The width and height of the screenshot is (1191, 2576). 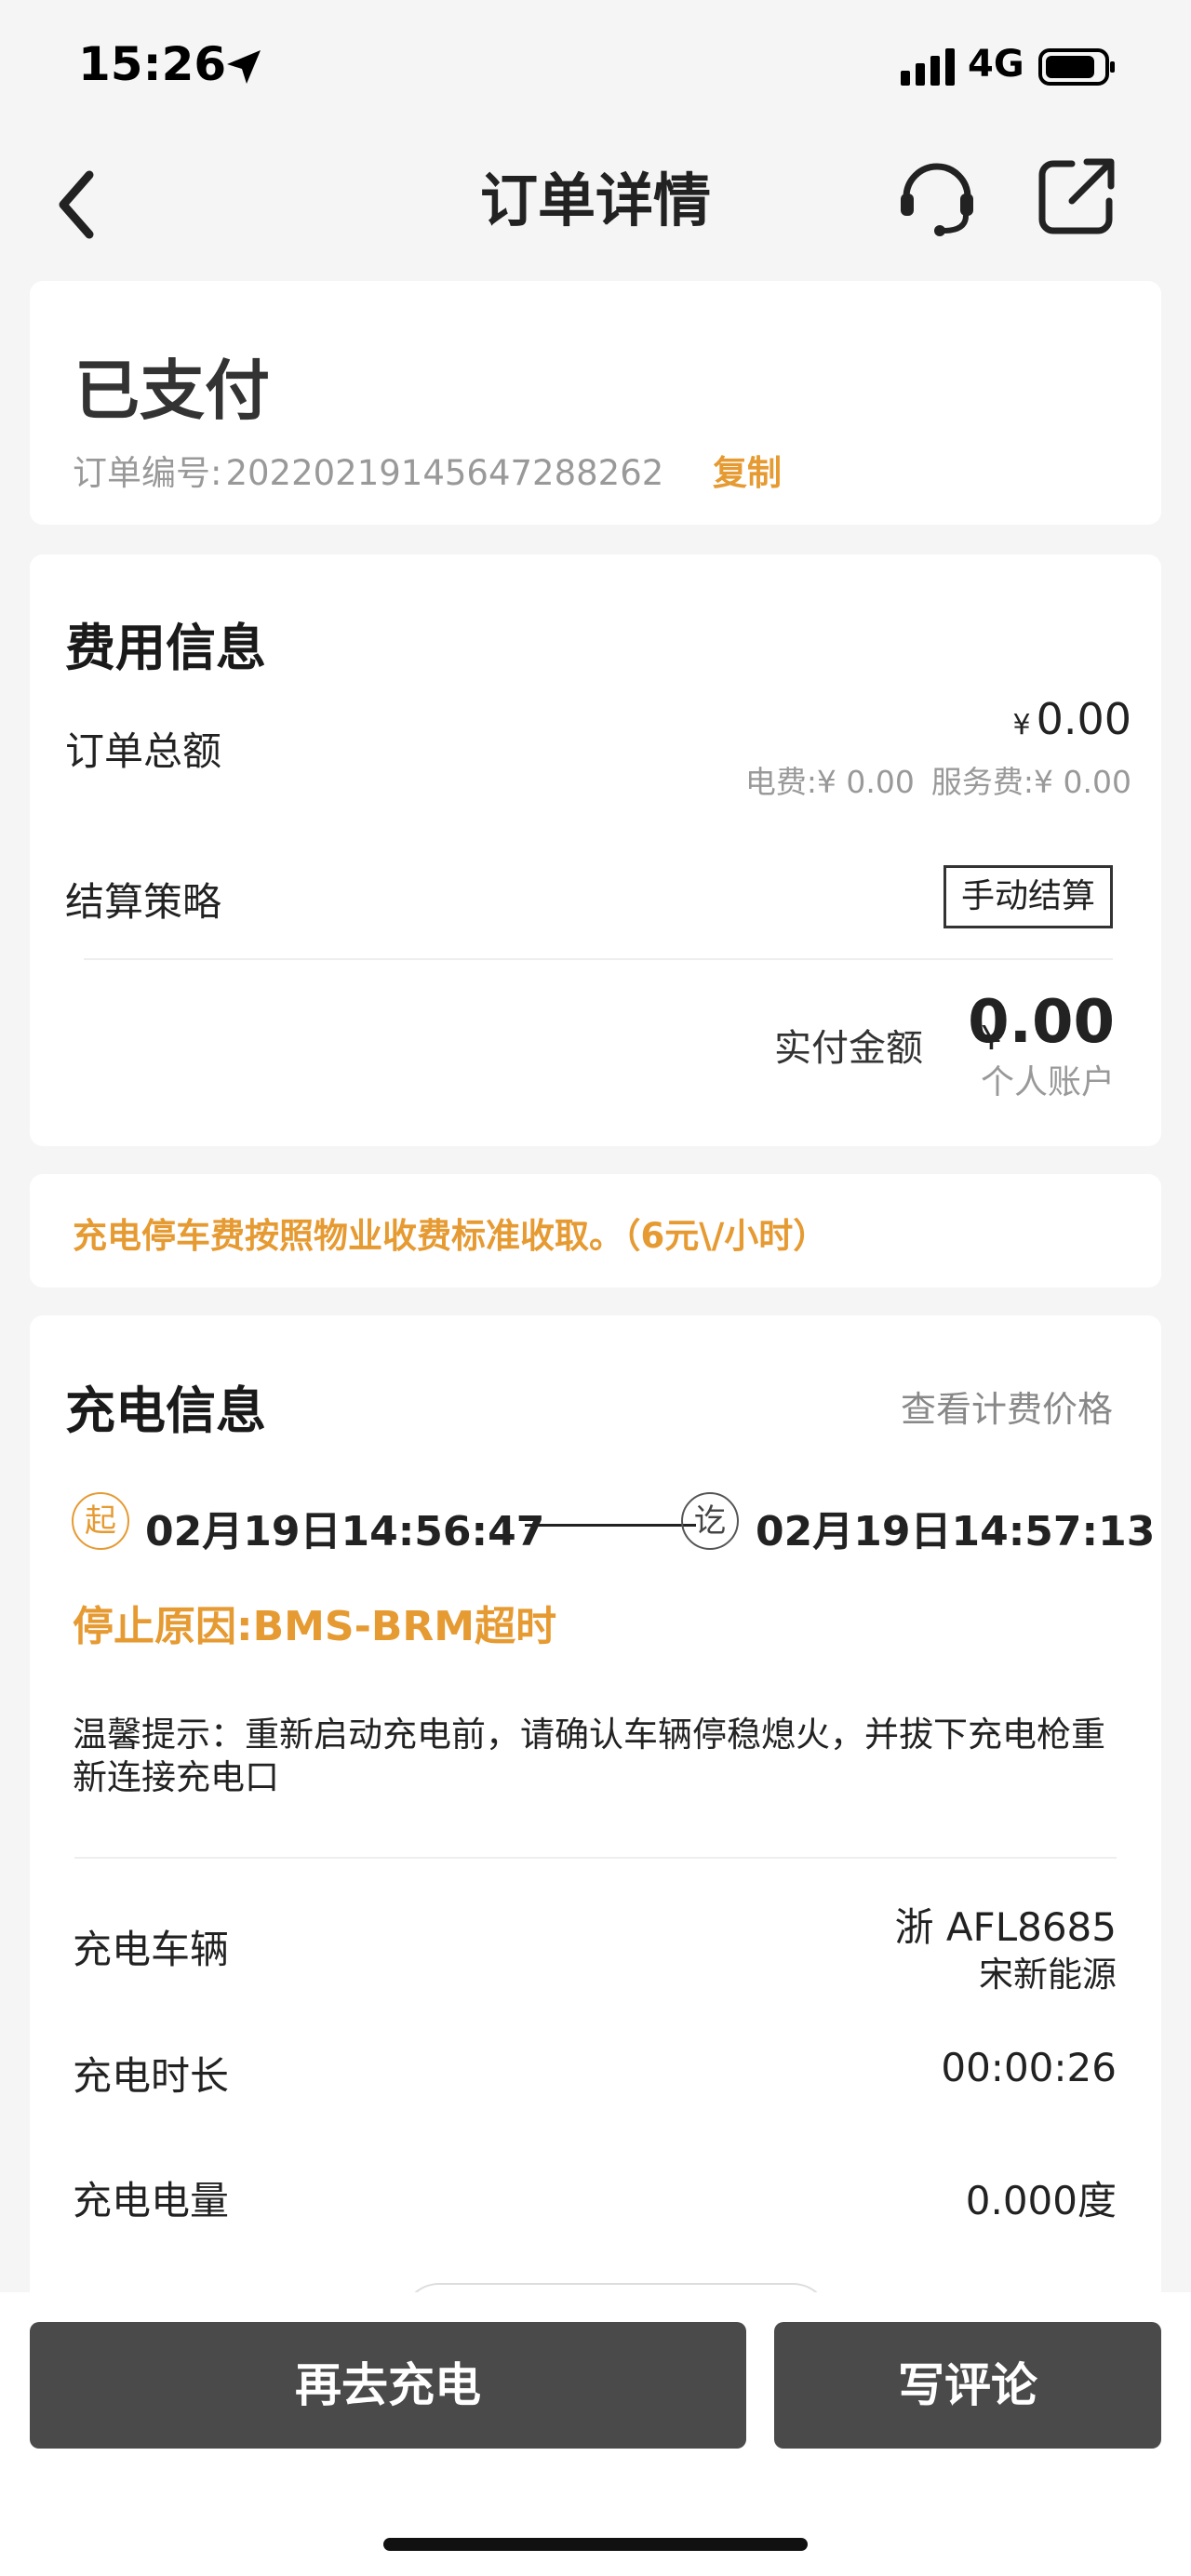 I want to click on settlement-strategy-badge: 手动结算, so click(x=1028, y=896).